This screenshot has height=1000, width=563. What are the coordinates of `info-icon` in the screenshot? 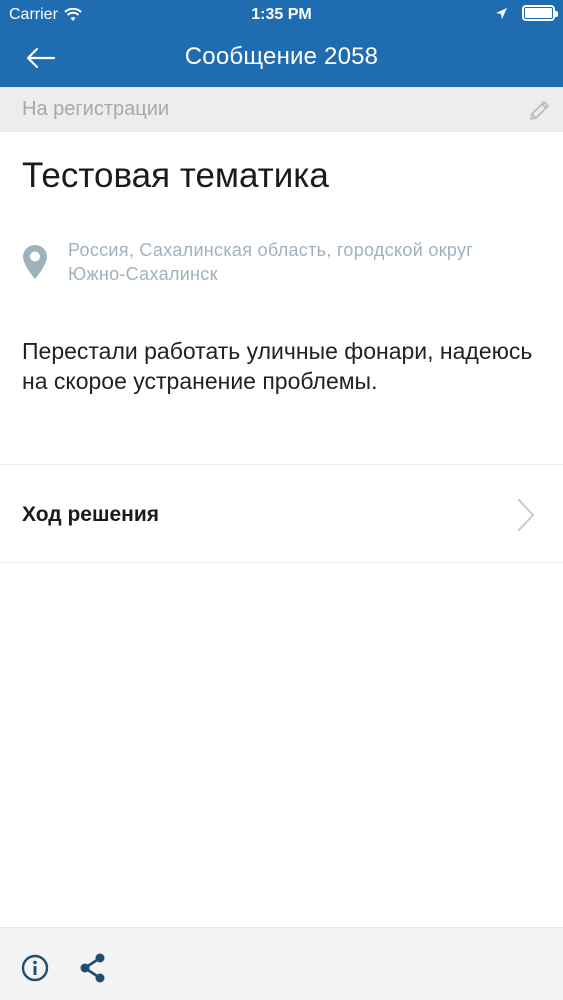 It's located at (35, 968).